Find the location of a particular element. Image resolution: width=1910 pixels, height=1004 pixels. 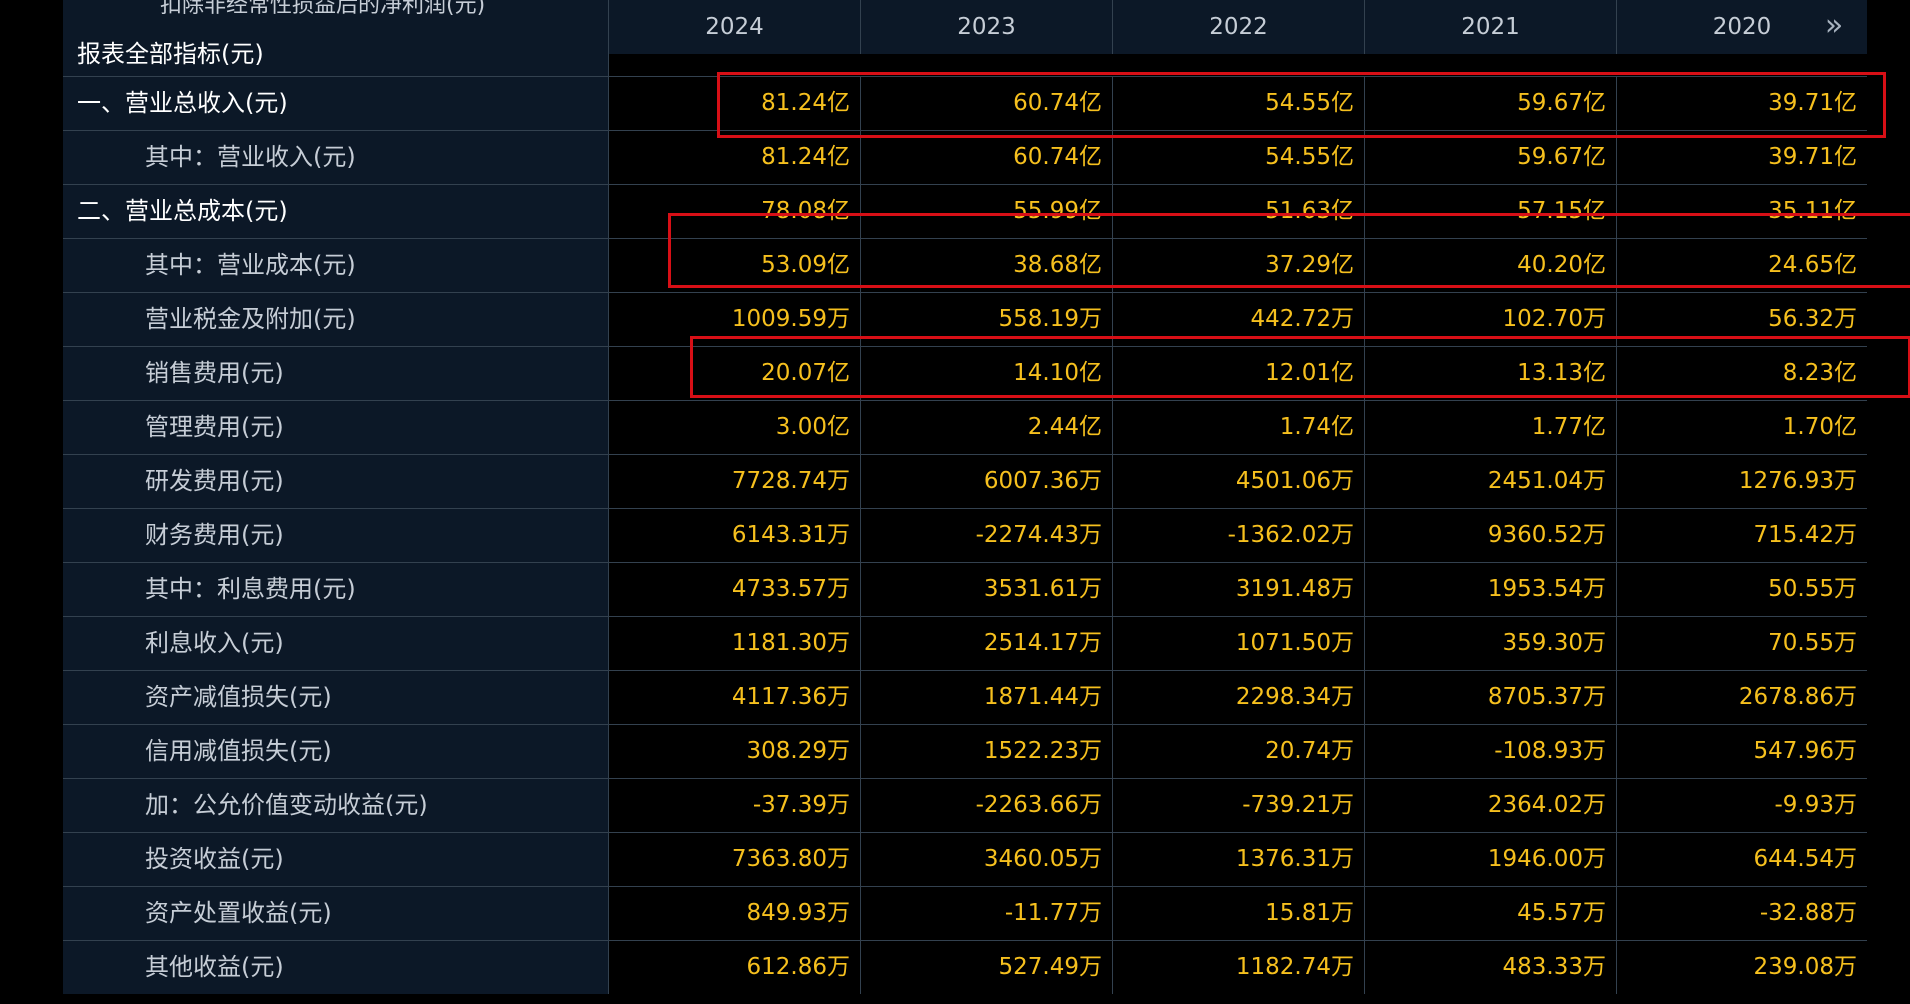

value-cell-2022: 12.01亿 is located at coordinates (1239, 373).